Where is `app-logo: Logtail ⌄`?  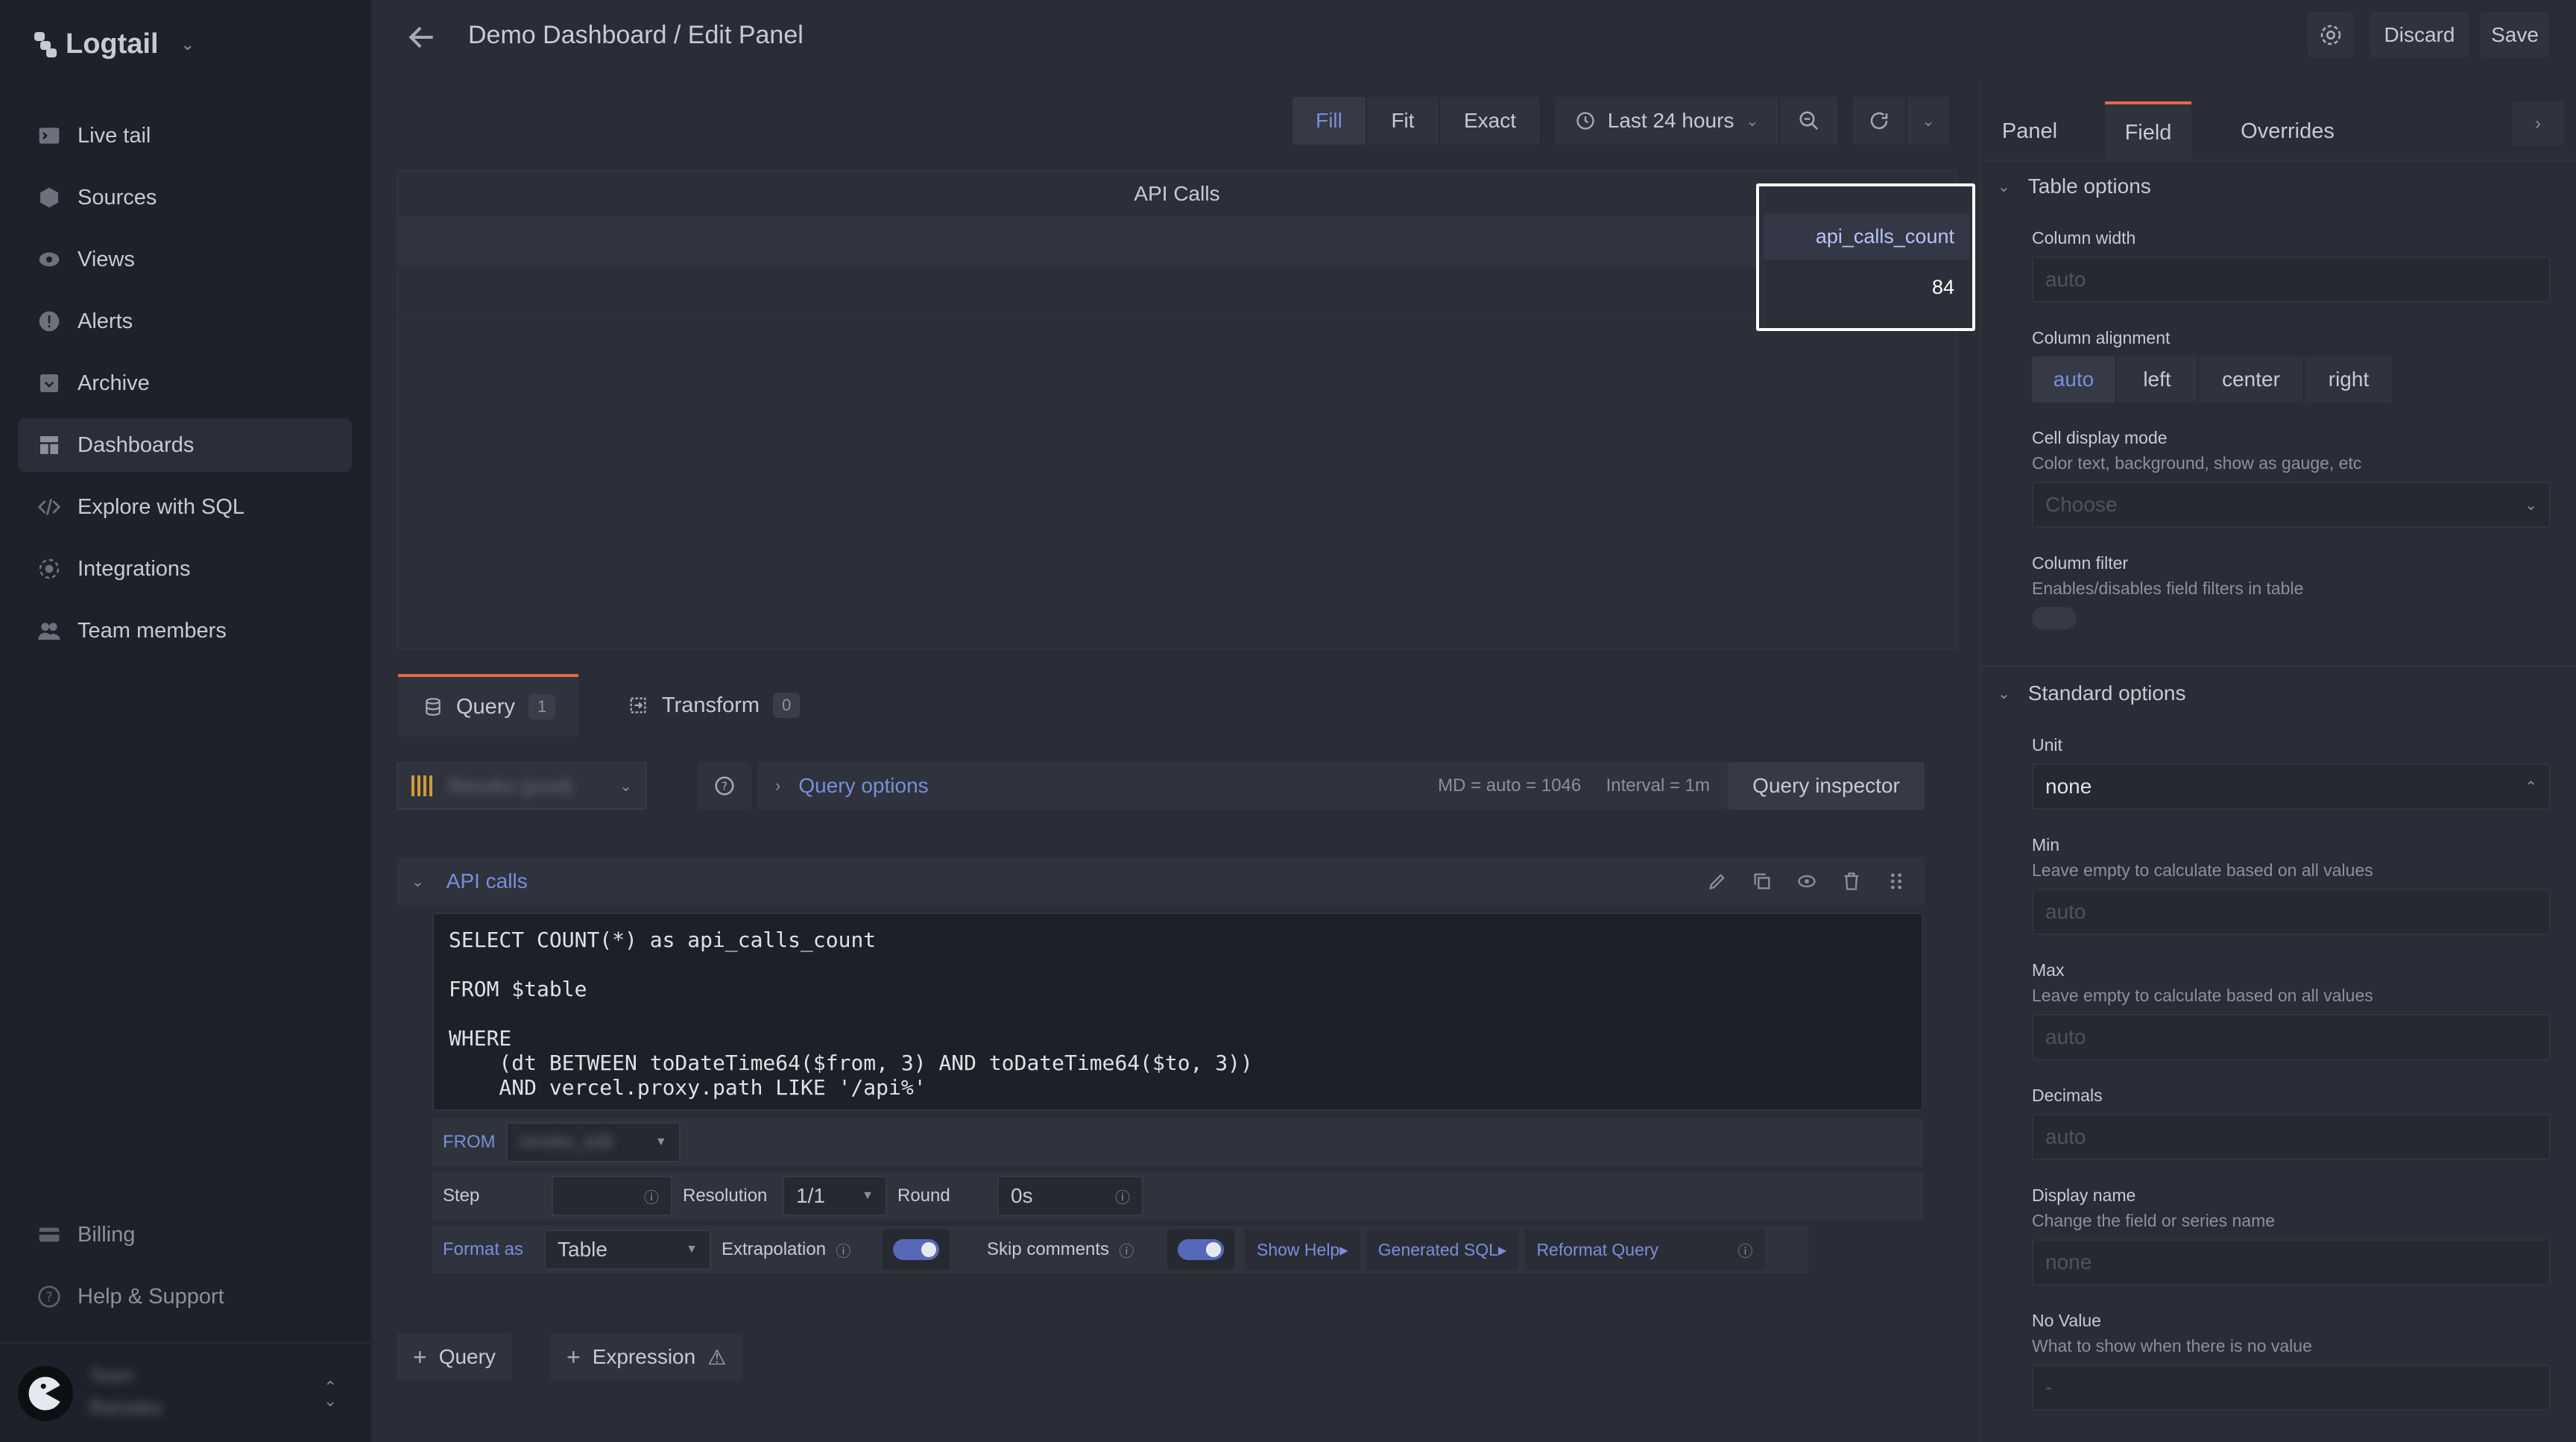
app-logo: Logtail ⌄ is located at coordinates (114, 44).